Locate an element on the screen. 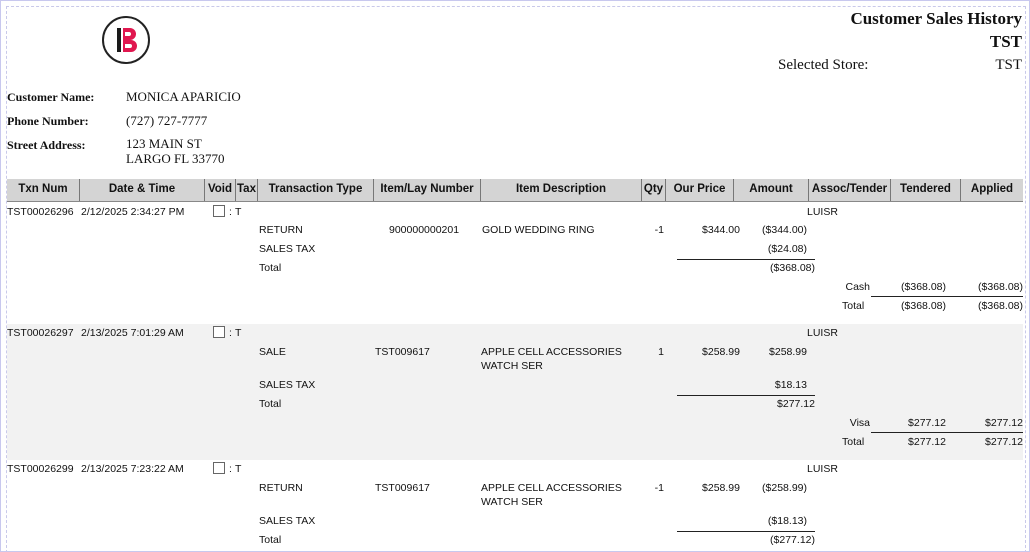 Image resolution: width=1030 pixels, height=552 pixels. txn-num: TST00026299 is located at coordinates (40, 469).